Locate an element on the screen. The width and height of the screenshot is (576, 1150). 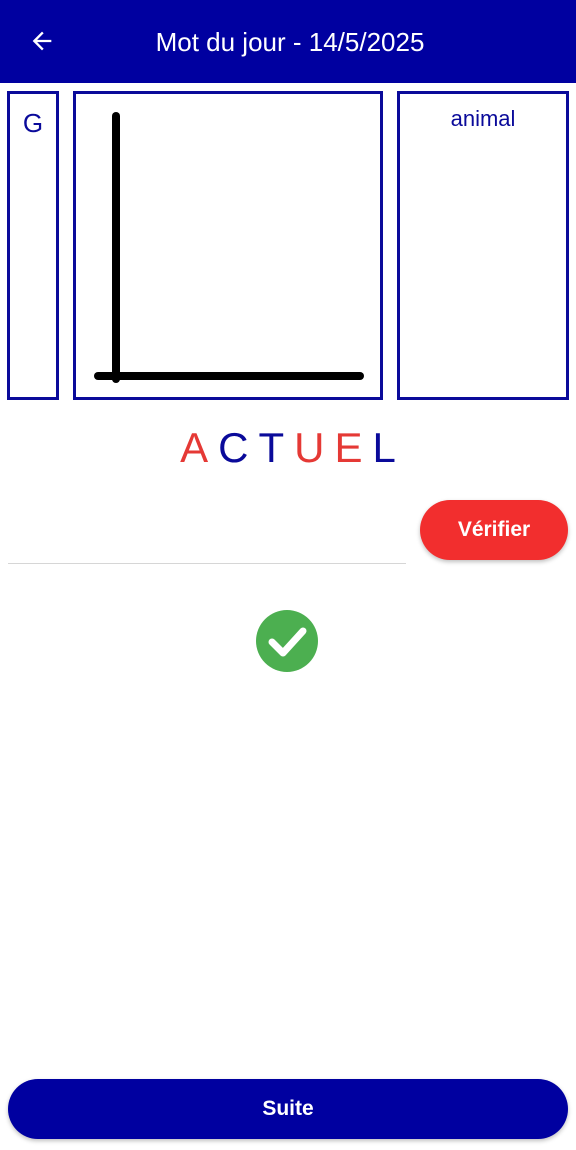
answer-input is located at coordinates (207, 534).